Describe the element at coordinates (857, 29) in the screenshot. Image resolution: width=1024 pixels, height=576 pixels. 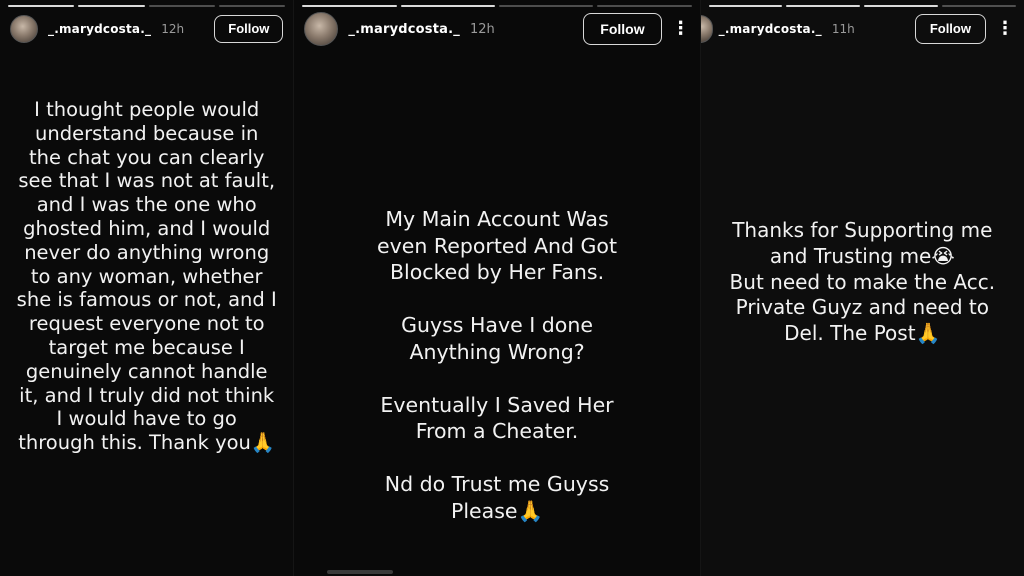
I see `story-header: _.marydcosta._ 11h Follow ⋮` at that location.